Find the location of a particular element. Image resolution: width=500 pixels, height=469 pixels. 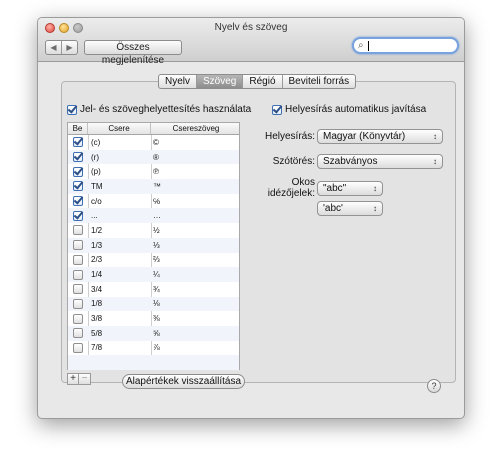

table-row: 1/4 ¼ is located at coordinates (153, 274).